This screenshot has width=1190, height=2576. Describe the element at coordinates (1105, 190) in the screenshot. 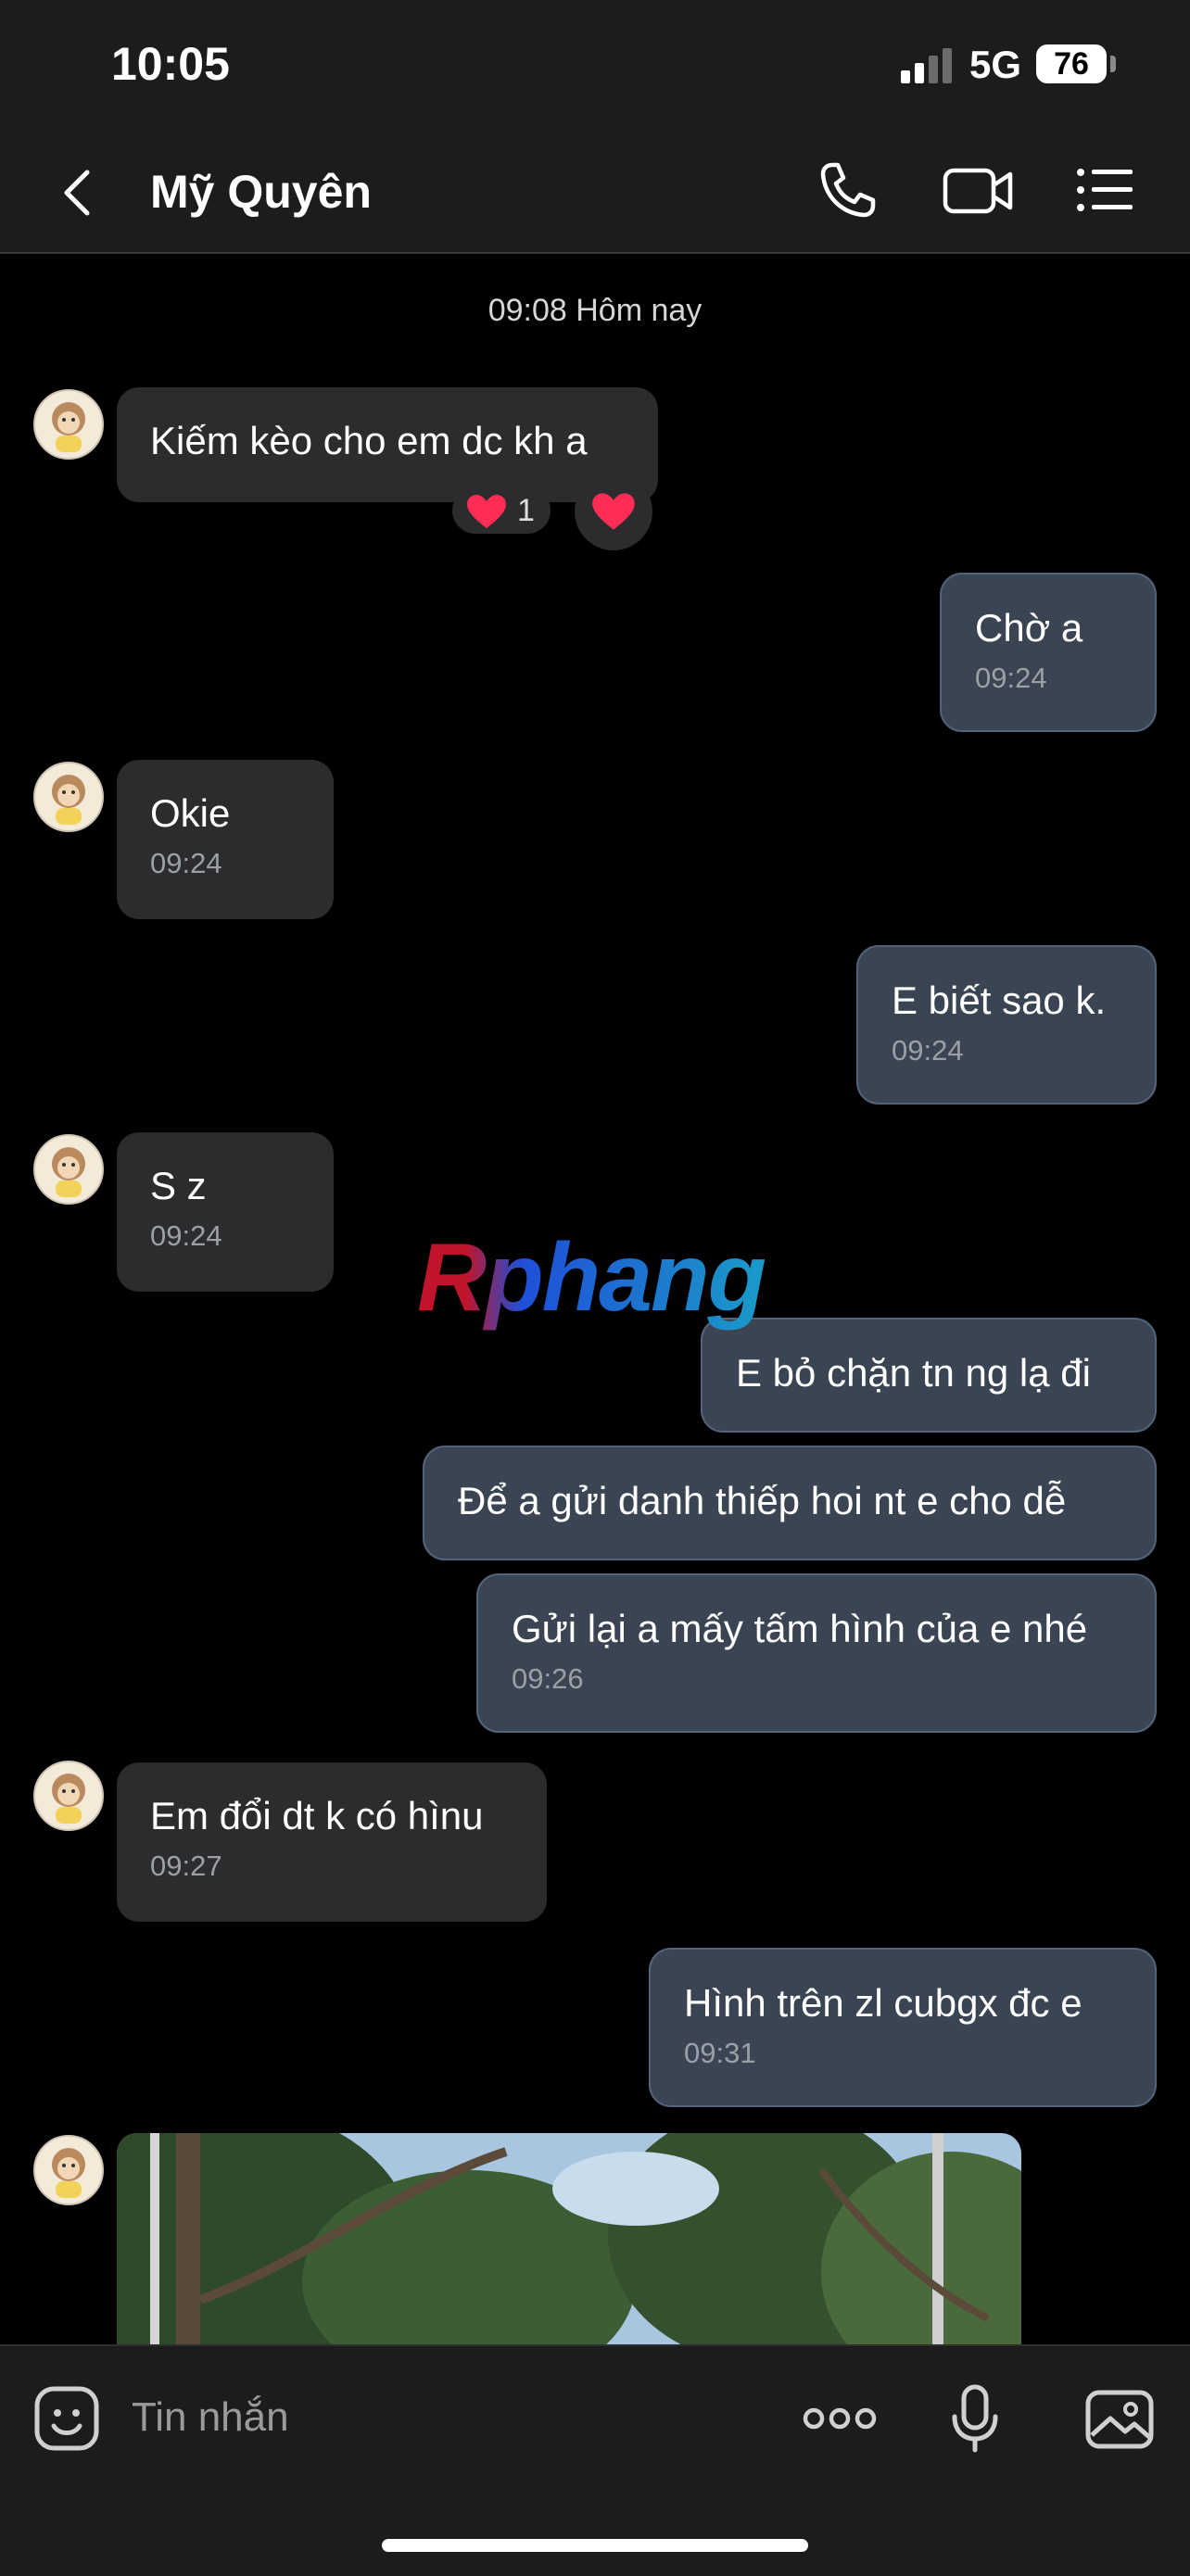

I see `menu-list-icon` at that location.